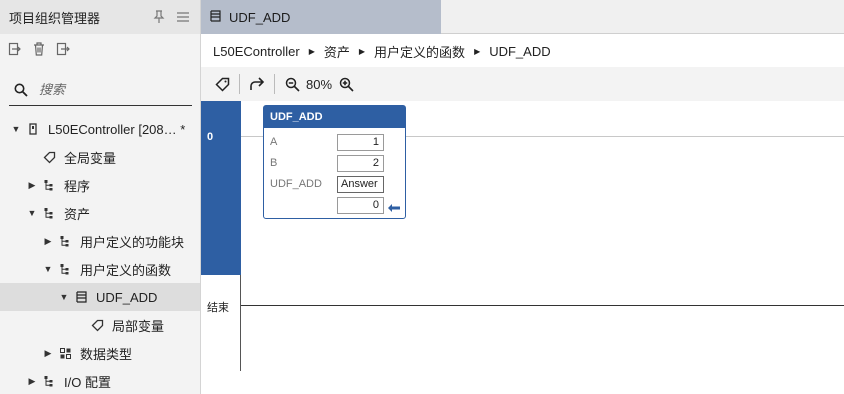 The width and height of the screenshot is (844, 394). What do you see at coordinates (183, 17) in the screenshot?
I see `menu-icon` at bounding box center [183, 17].